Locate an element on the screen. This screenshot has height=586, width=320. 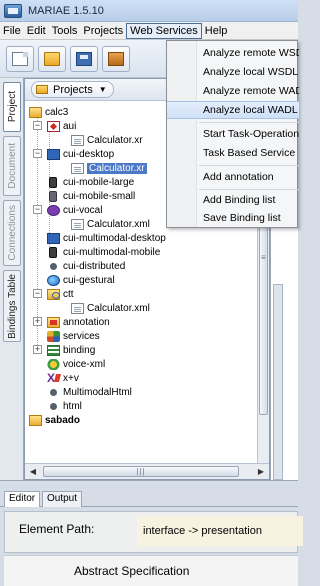
menu-separator is located at coordinates (249, 189).